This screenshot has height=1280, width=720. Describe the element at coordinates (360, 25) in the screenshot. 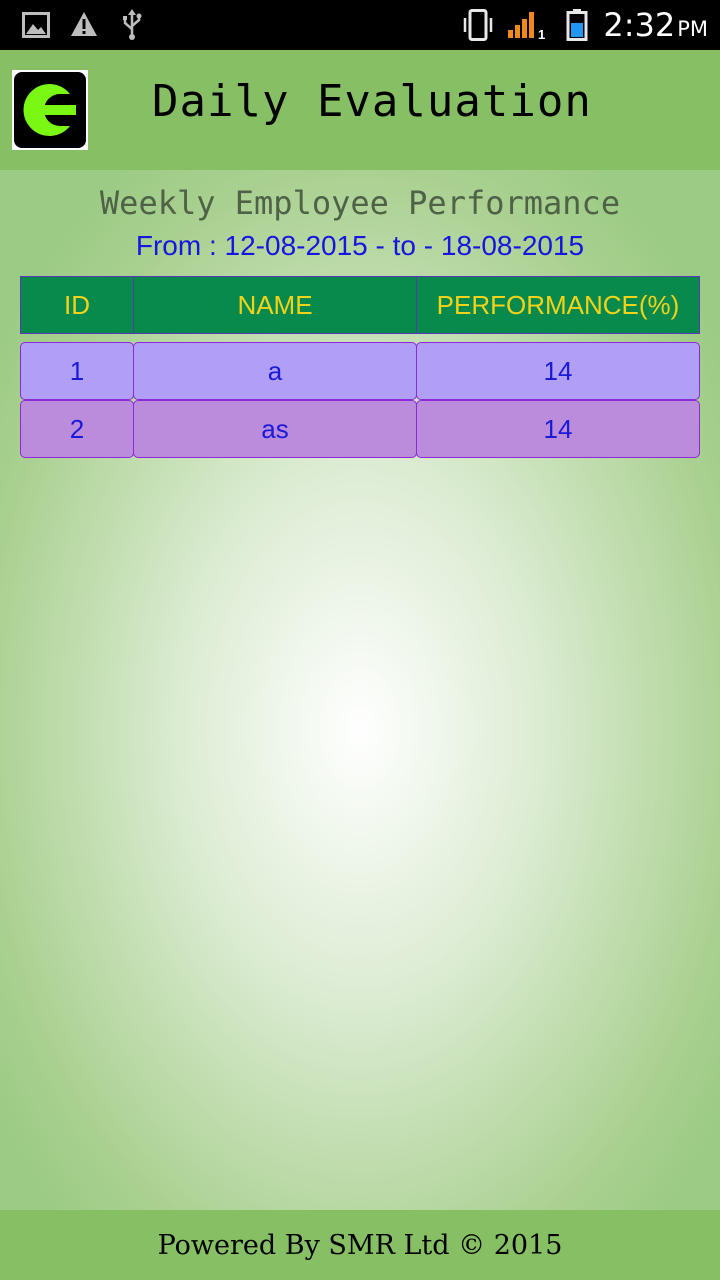

I see `status-bar: 1 2:32PM` at that location.